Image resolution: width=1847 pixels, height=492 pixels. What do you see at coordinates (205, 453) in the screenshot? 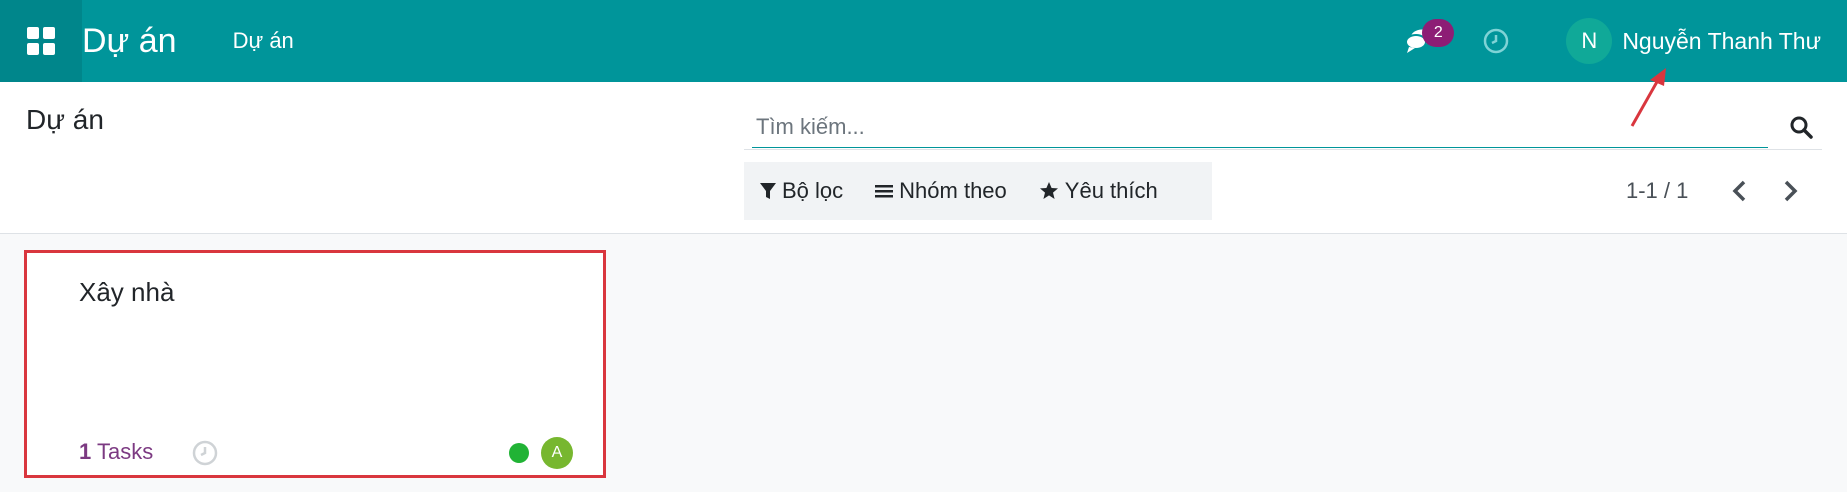
I see `activity-clock-icon` at bounding box center [205, 453].